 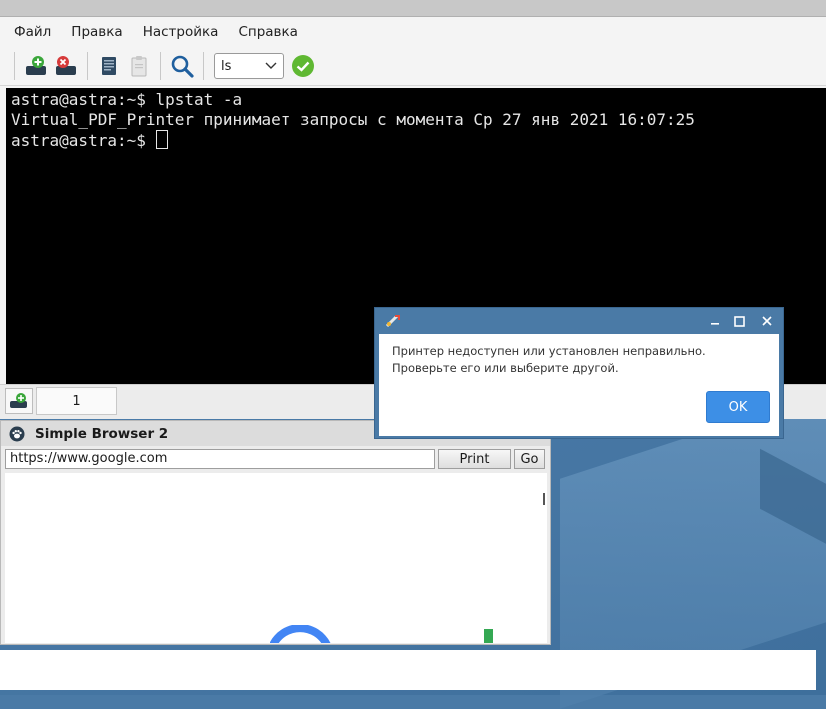 I want to click on go-button: Go, so click(x=529, y=459).